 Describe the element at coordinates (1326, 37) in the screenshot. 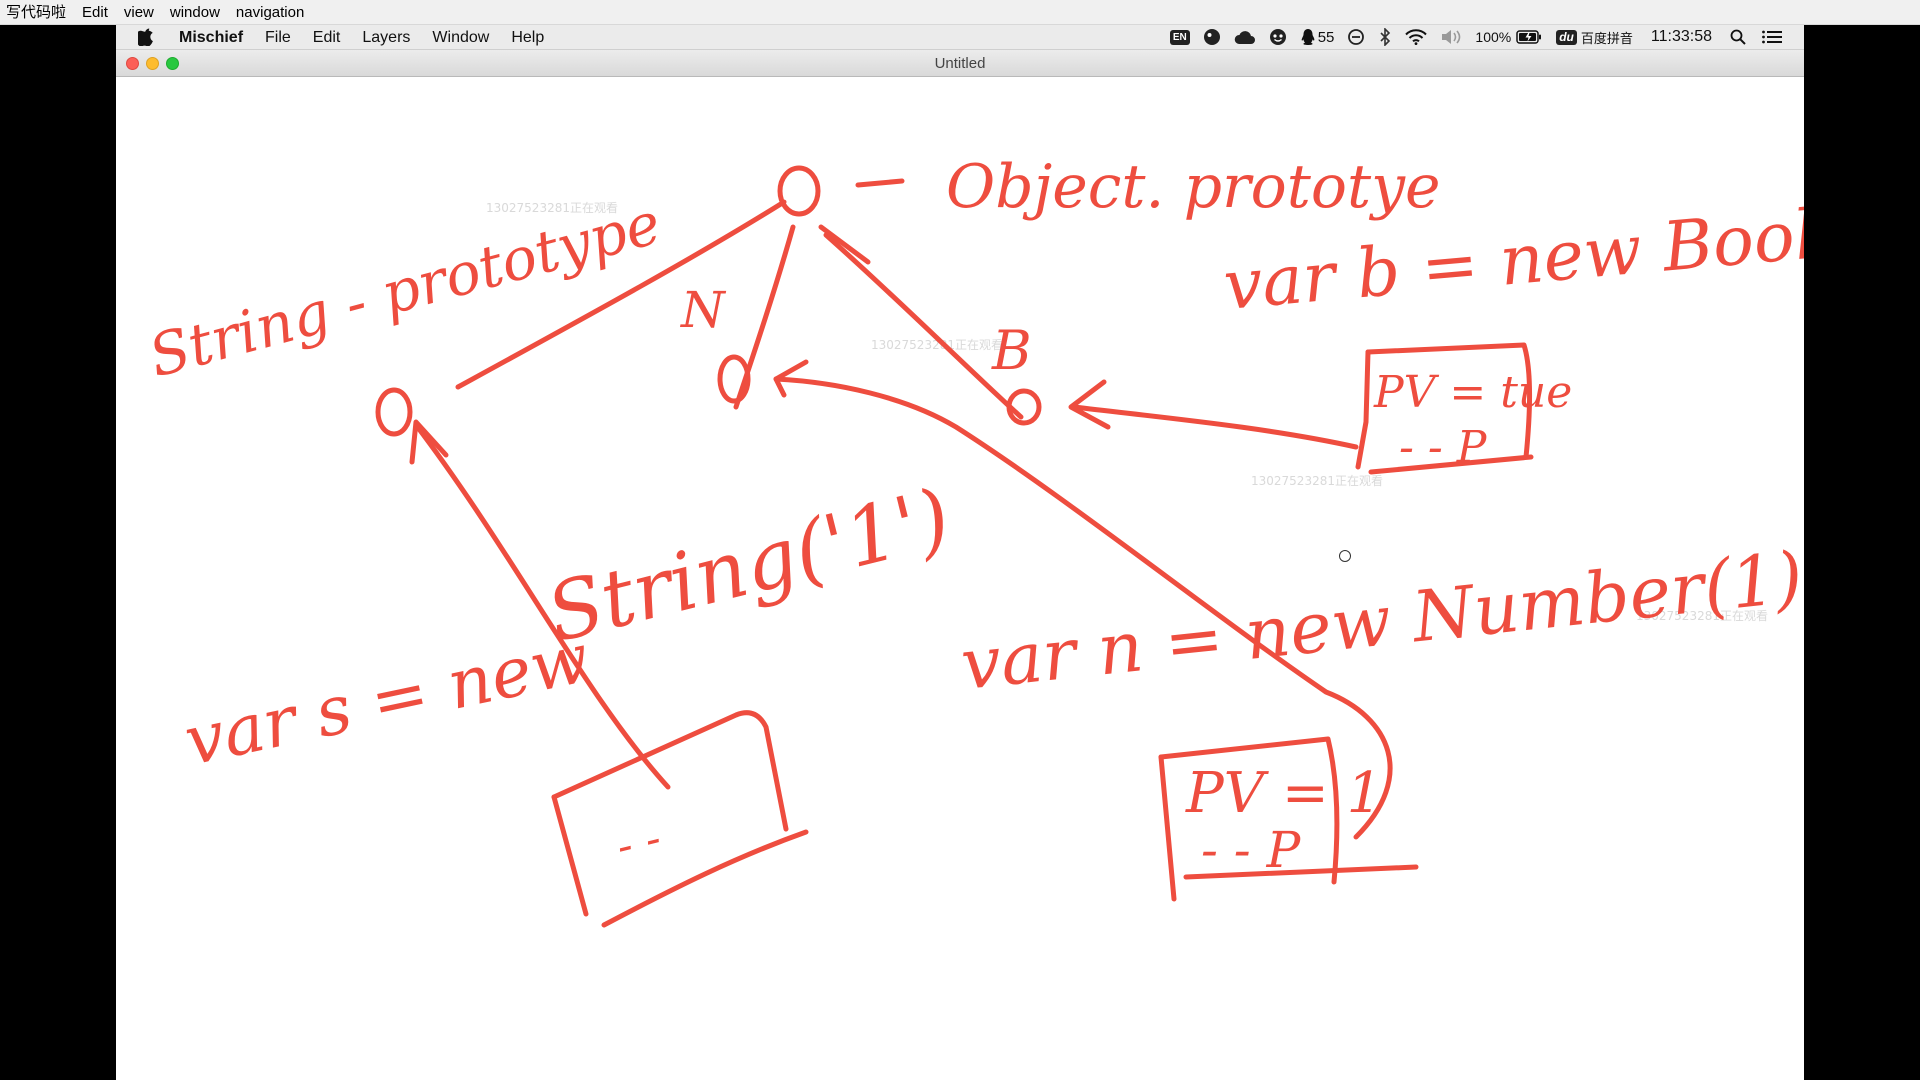

I see `qq-count: 55` at that location.